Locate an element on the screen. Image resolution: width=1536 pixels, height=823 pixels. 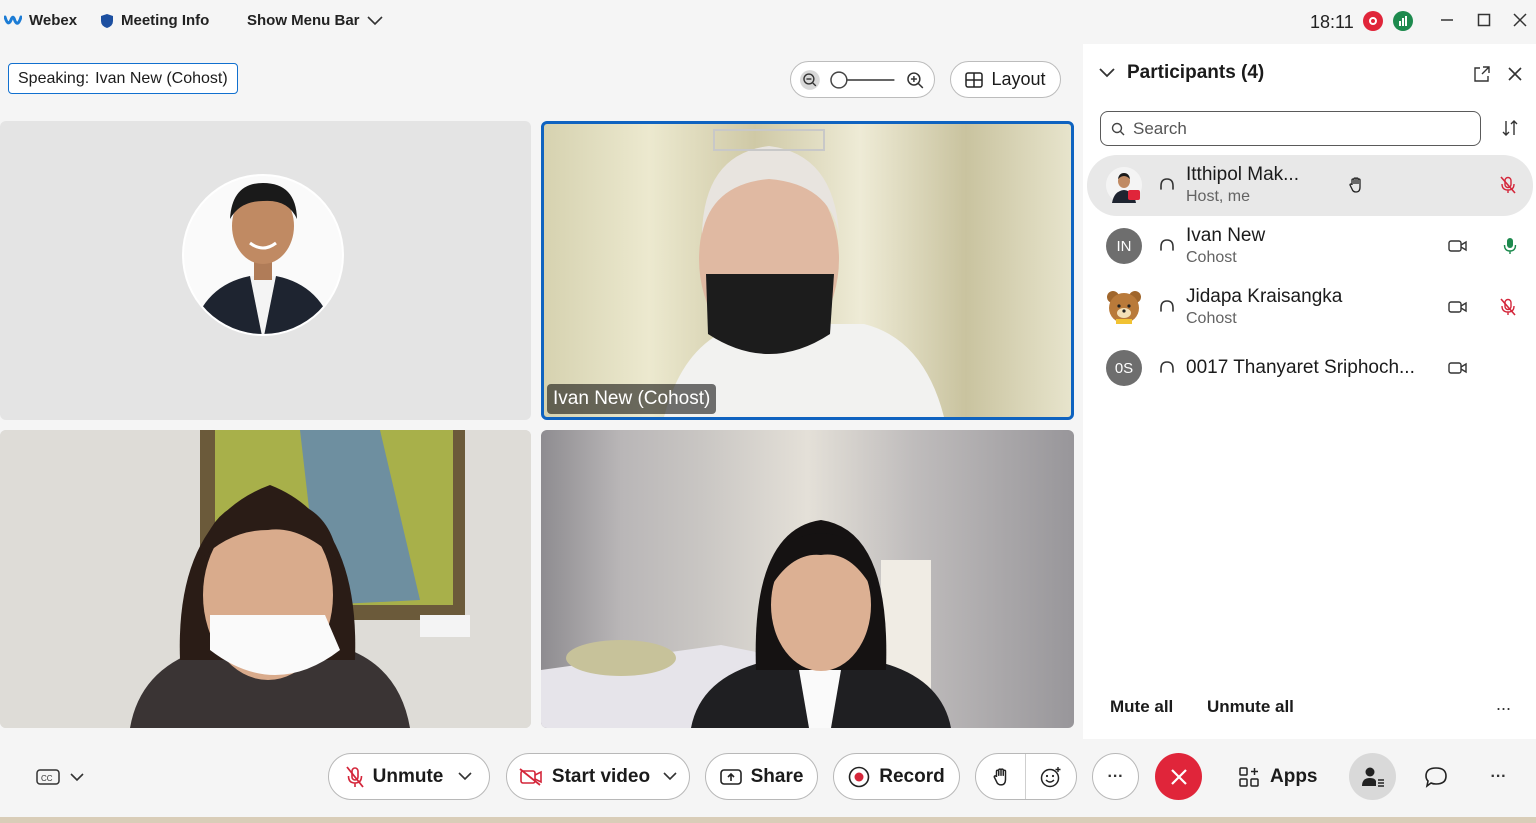
share-button: Share is located at coordinates (761, 776).